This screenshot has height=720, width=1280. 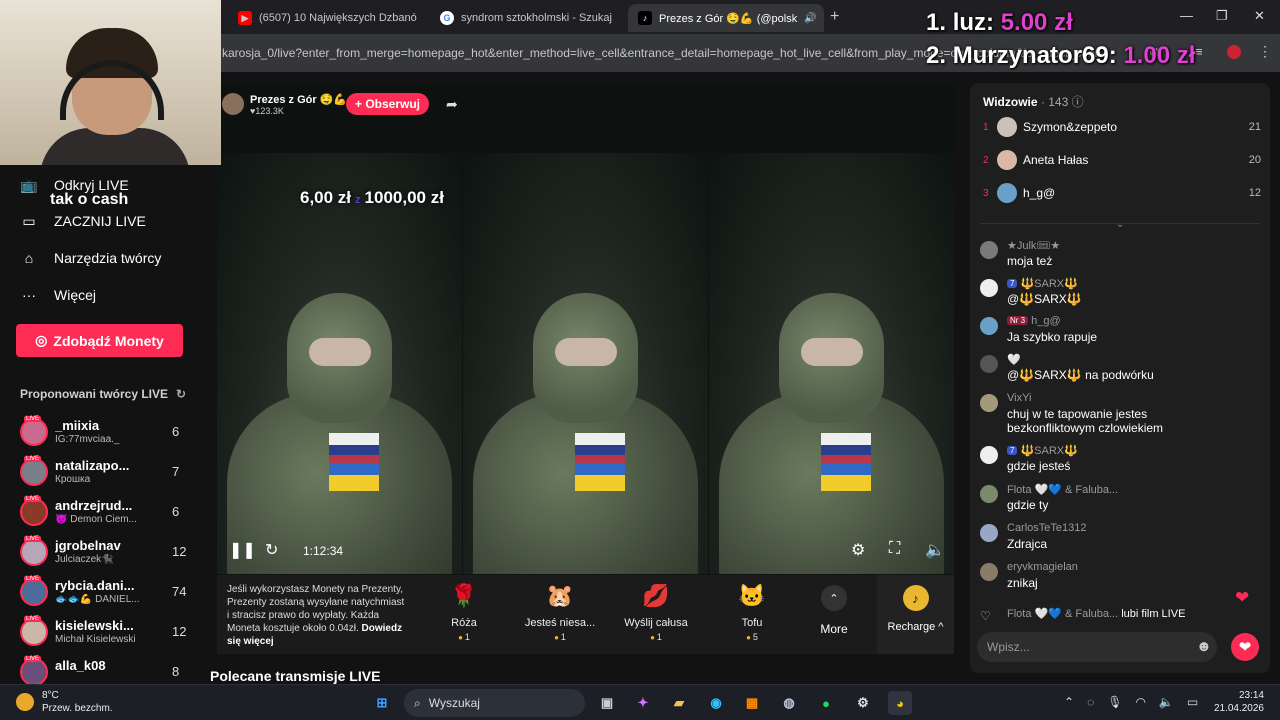 I want to click on tab-youtube: ▶ (6507) 10 Największych Dzbanó, so click(x=328, y=18).